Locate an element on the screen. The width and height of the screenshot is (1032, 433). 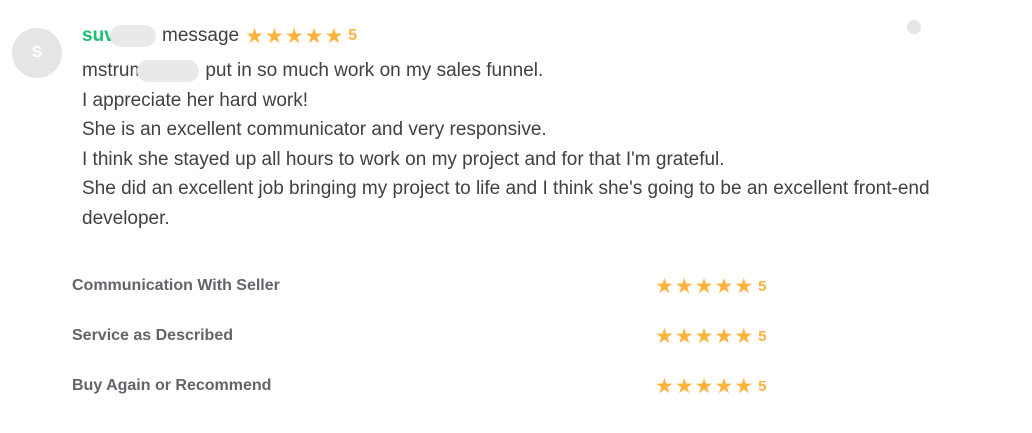
overall-rating-stars: ★ ★ ★ ★ ★ is located at coordinates (294, 36).